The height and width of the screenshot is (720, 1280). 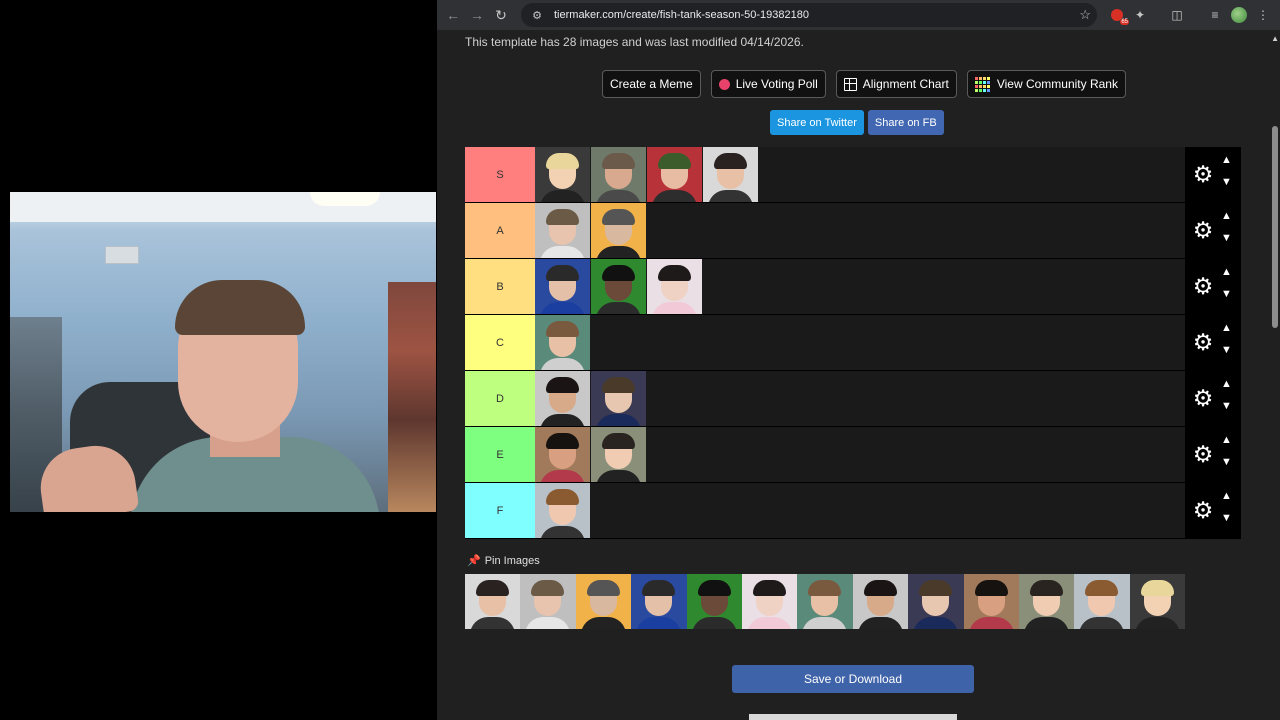 I want to click on tier-row: E ⚙ ▲ ▼, so click(x=853, y=455).